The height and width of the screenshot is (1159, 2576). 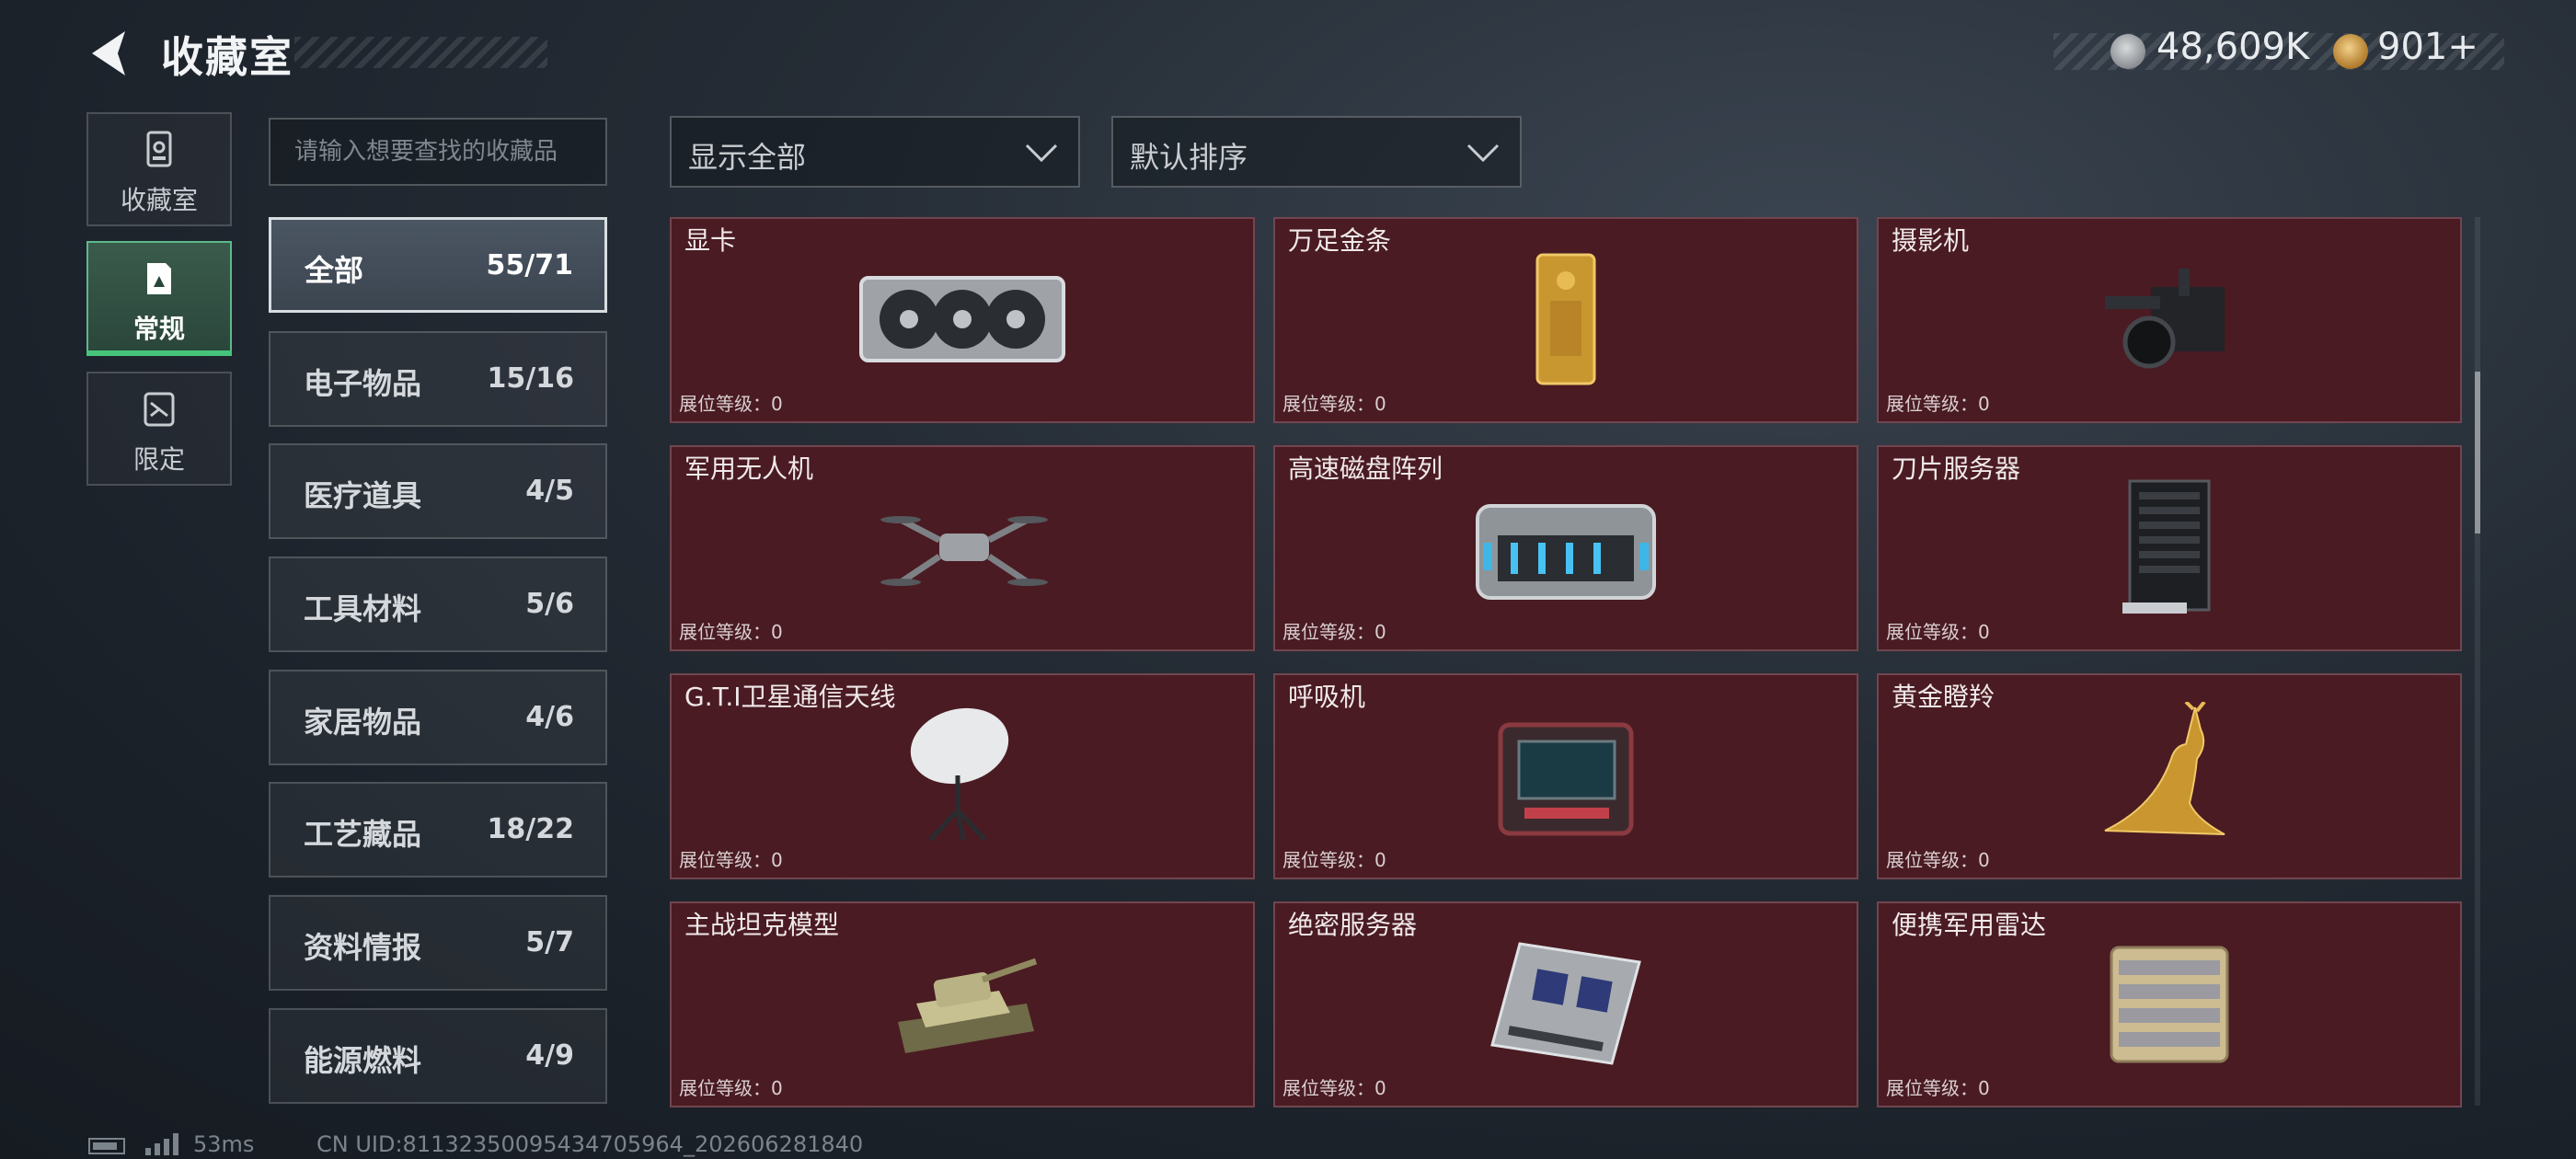 I want to click on item-card: 显卡 展位等级：0, so click(x=962, y=320).